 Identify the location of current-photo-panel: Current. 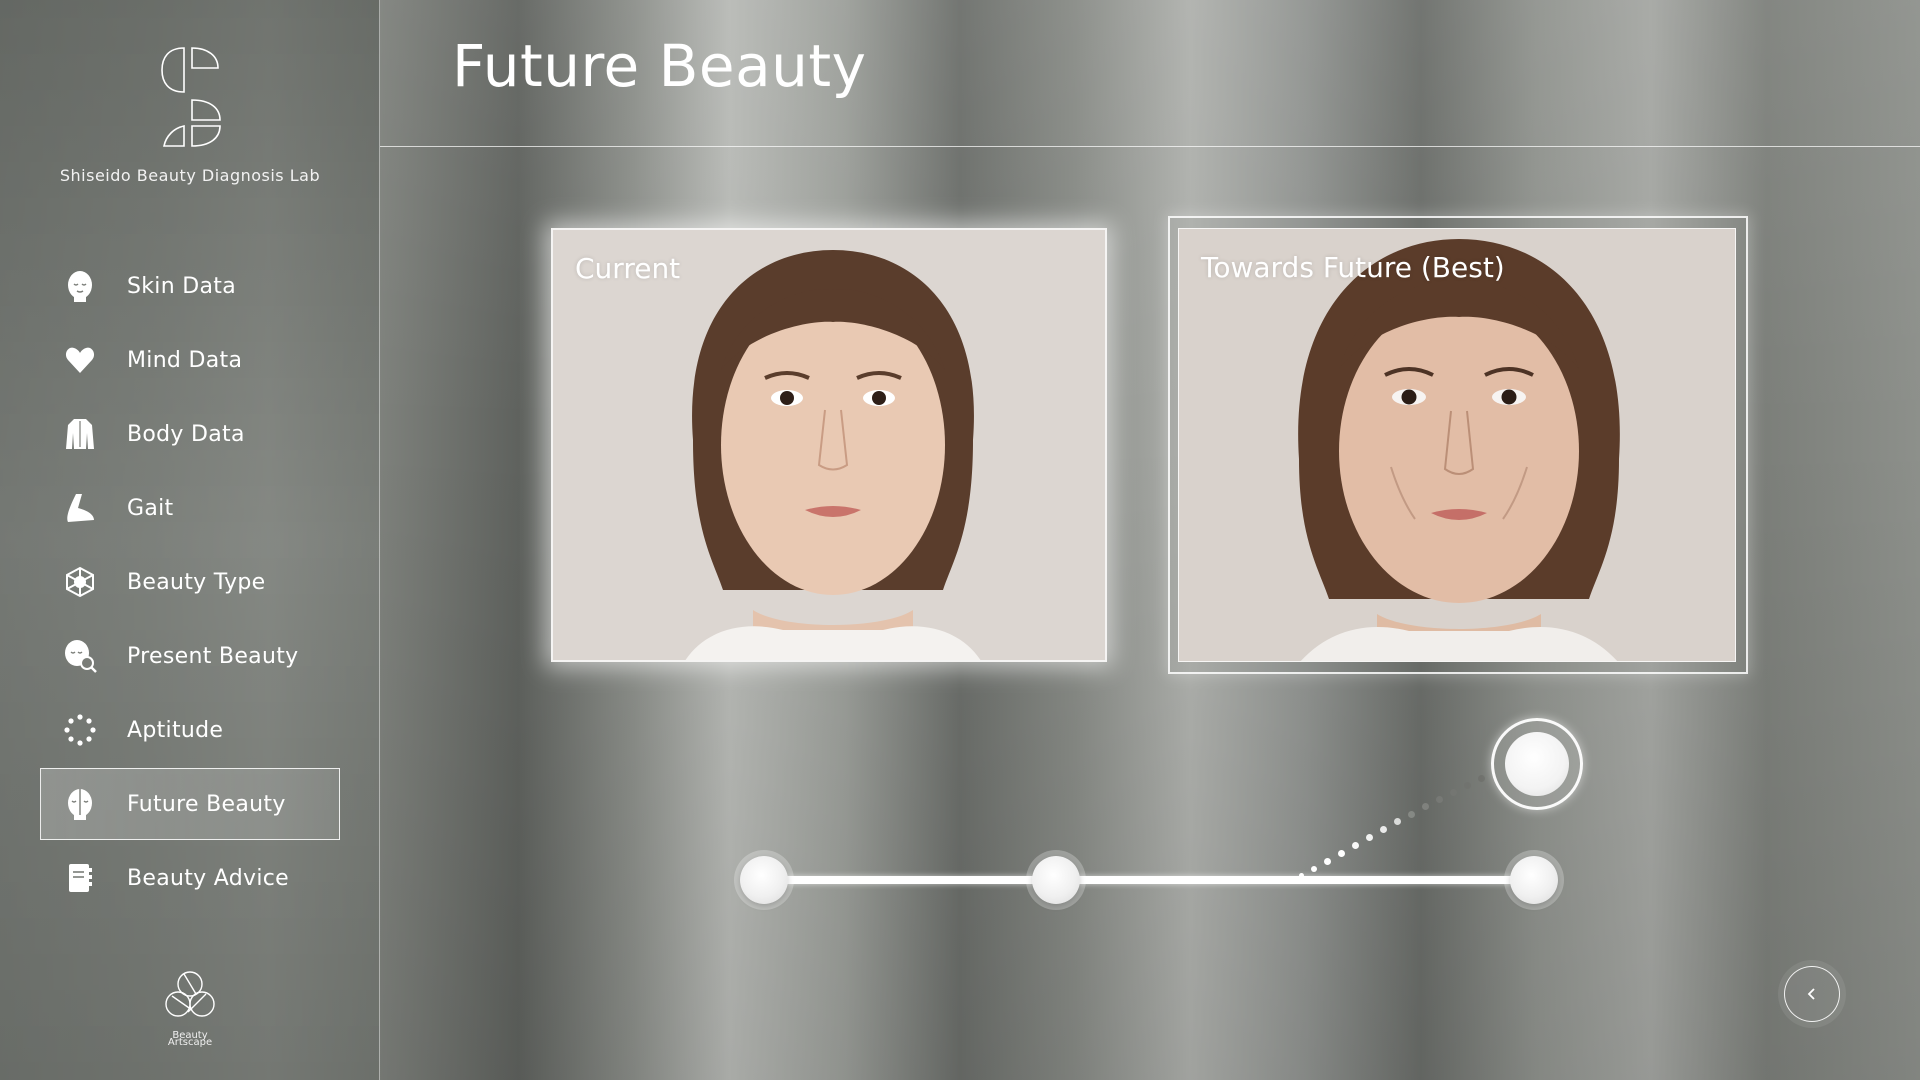
(829, 445).